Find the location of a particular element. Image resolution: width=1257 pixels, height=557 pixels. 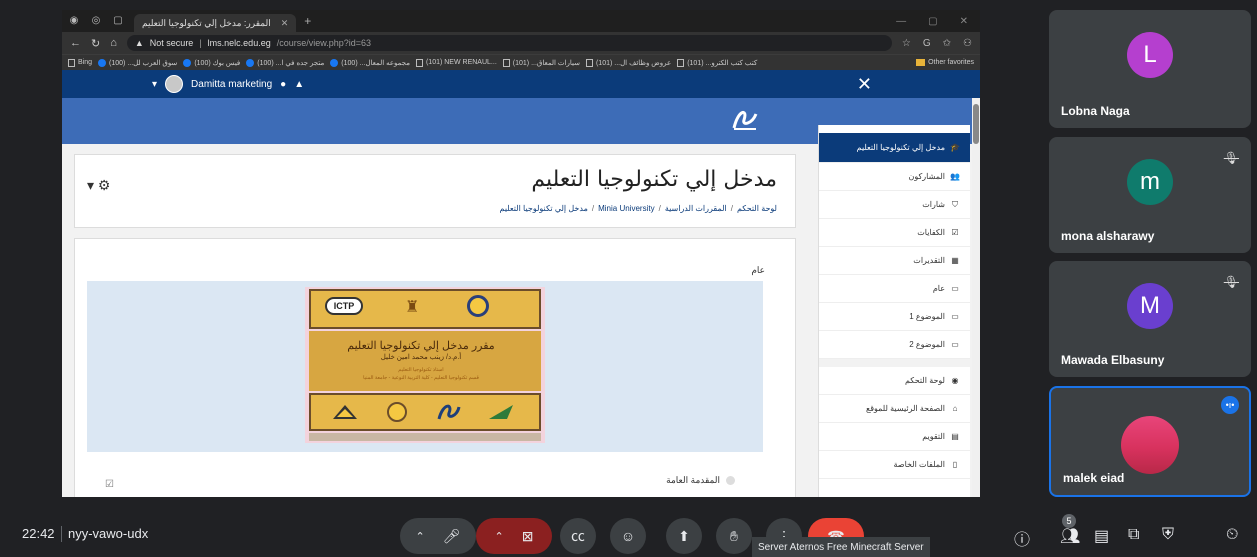

emoji-button: ☺ is located at coordinates (628, 536).